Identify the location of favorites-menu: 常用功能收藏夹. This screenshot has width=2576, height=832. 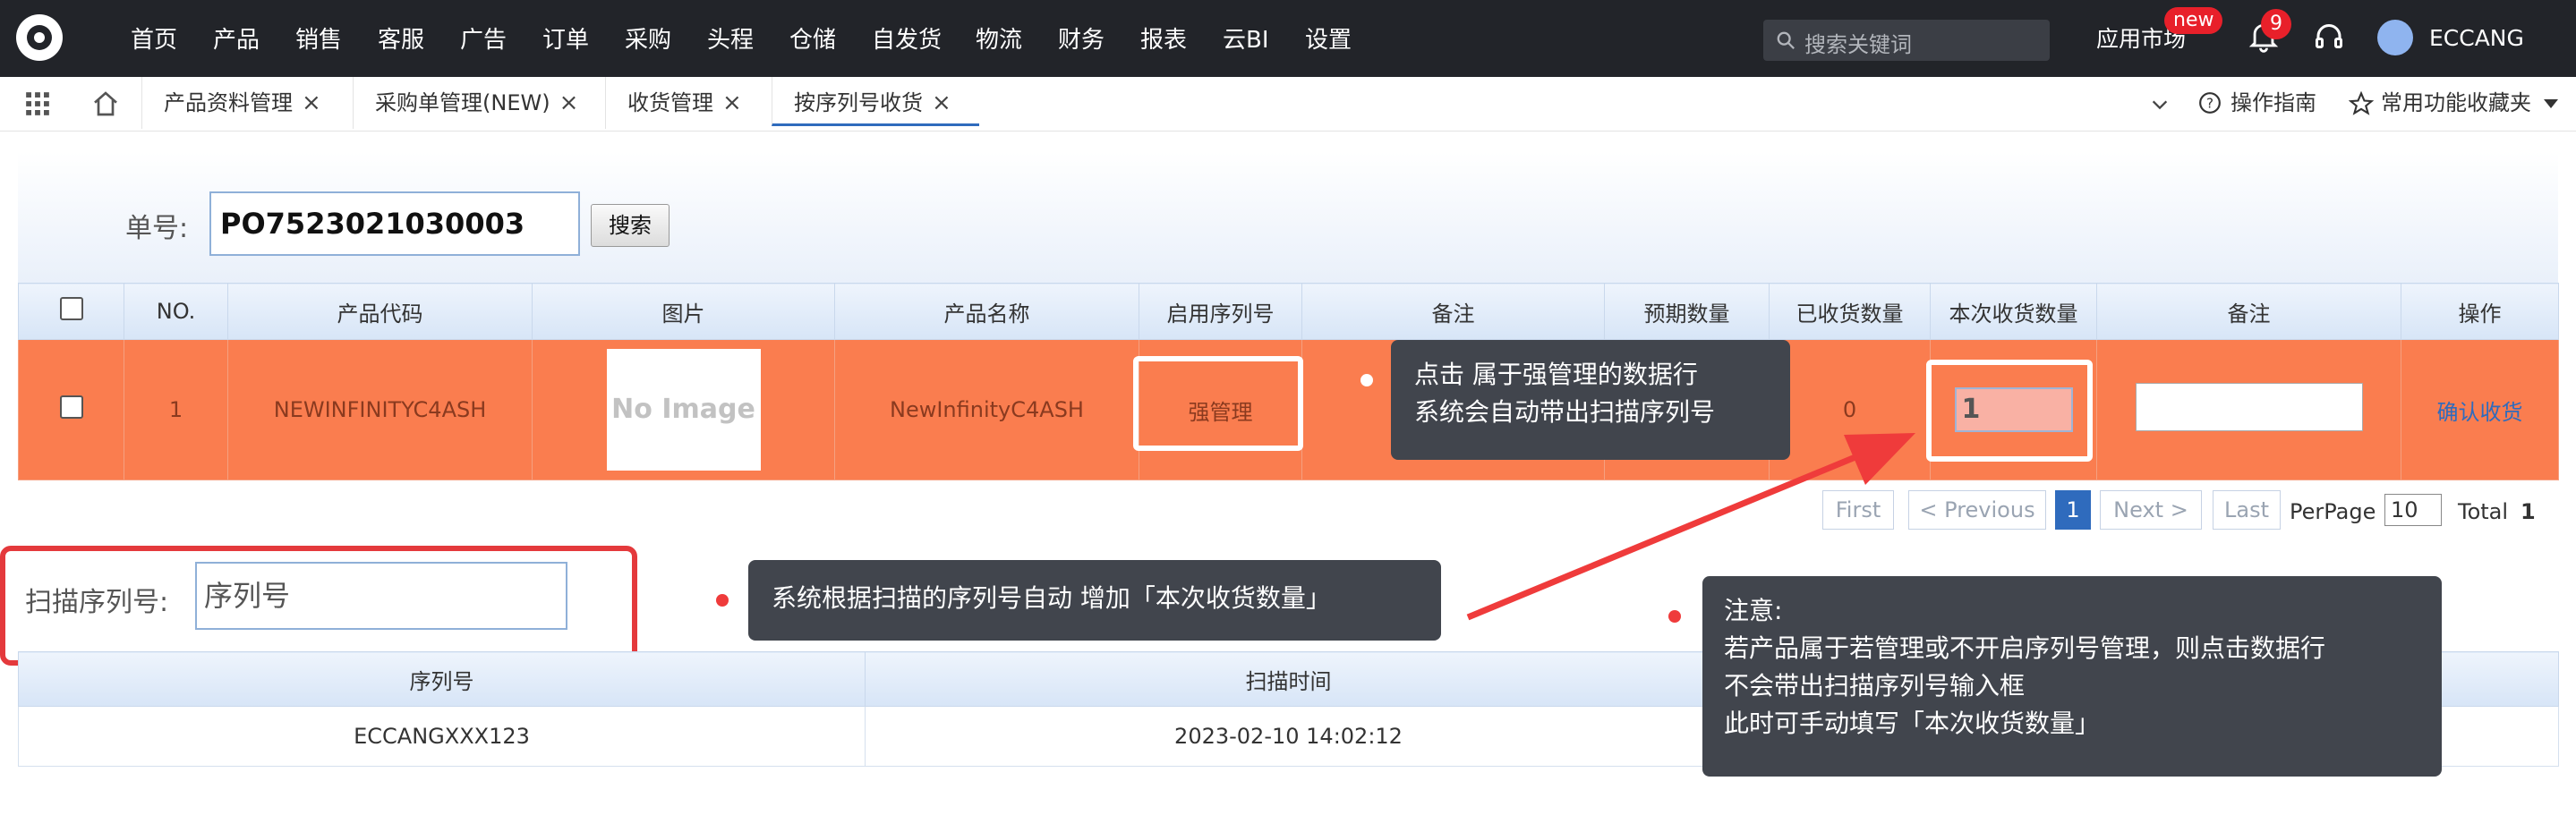
(2456, 103).